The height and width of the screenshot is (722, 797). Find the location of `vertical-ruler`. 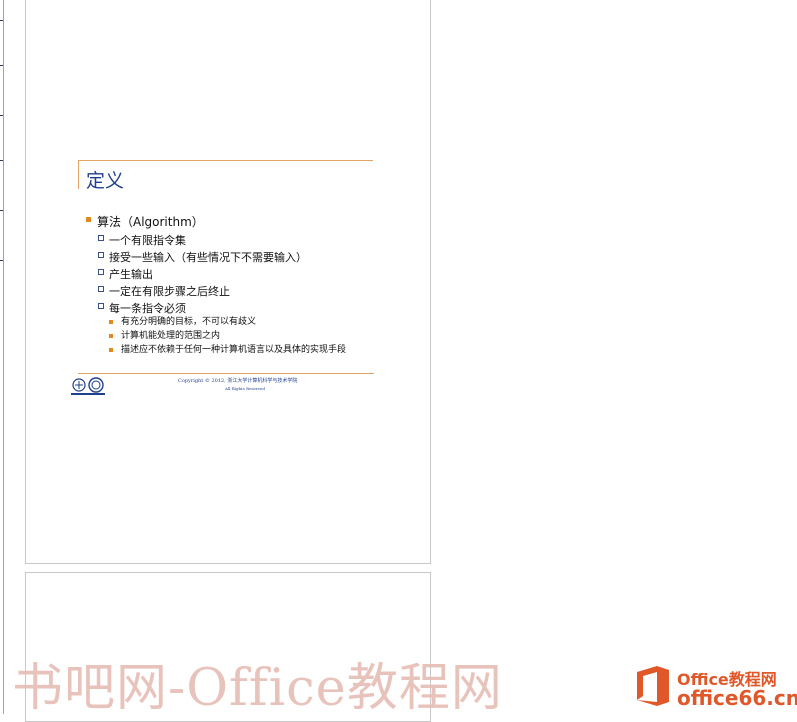

vertical-ruler is located at coordinates (2, 357).